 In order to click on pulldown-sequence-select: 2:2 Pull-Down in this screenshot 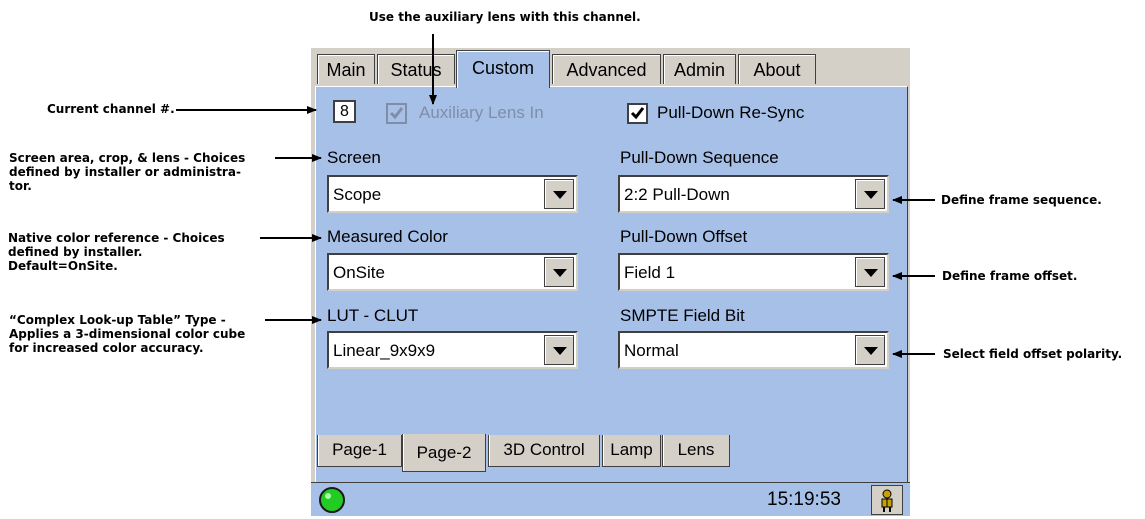, I will do `click(753, 194)`.